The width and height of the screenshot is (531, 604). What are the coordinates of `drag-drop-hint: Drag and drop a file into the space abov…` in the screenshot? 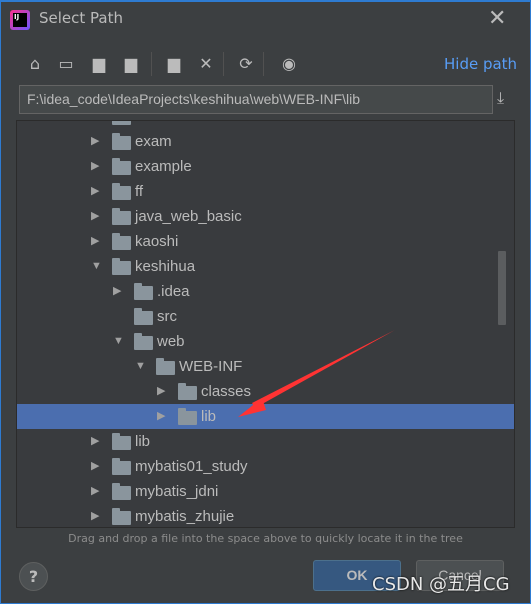 It's located at (265, 538).